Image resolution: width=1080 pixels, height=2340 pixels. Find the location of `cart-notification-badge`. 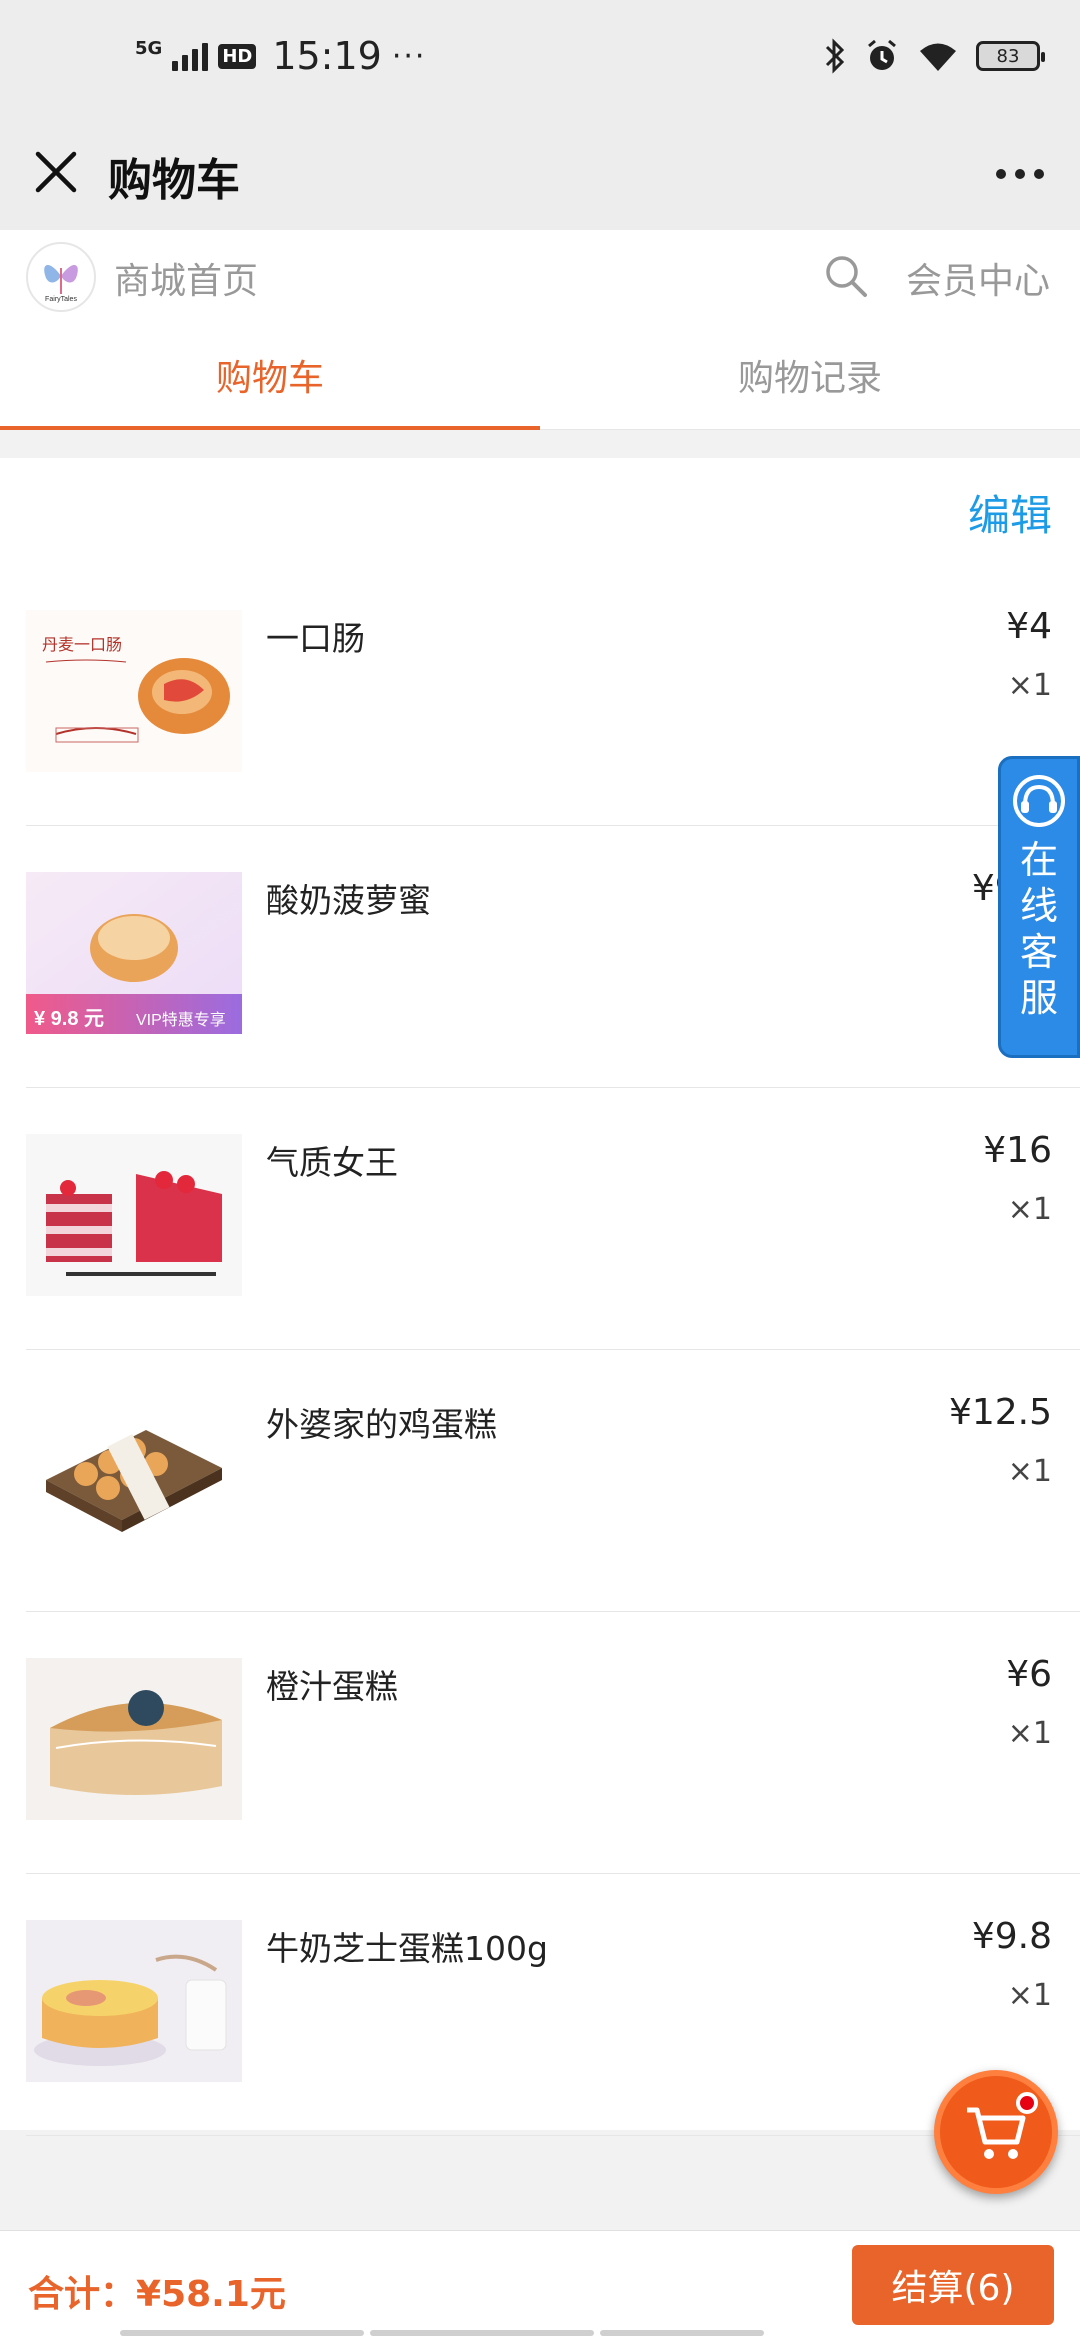

cart-notification-badge is located at coordinates (1027, 2103).